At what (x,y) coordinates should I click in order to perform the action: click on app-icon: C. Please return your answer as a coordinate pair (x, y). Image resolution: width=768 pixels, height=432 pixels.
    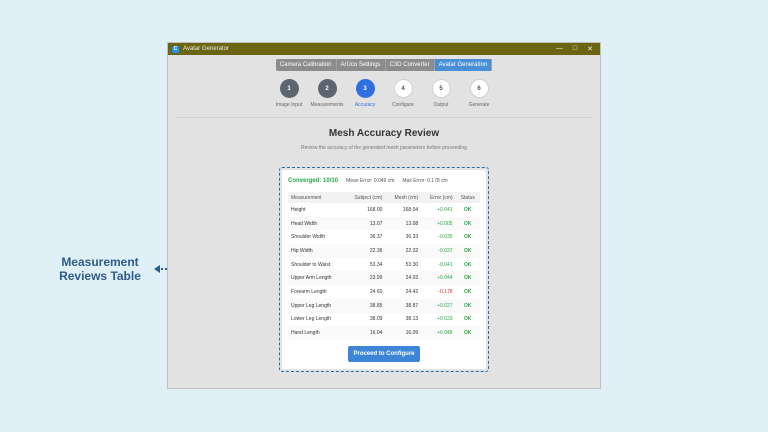
    Looking at the image, I should click on (175, 49).